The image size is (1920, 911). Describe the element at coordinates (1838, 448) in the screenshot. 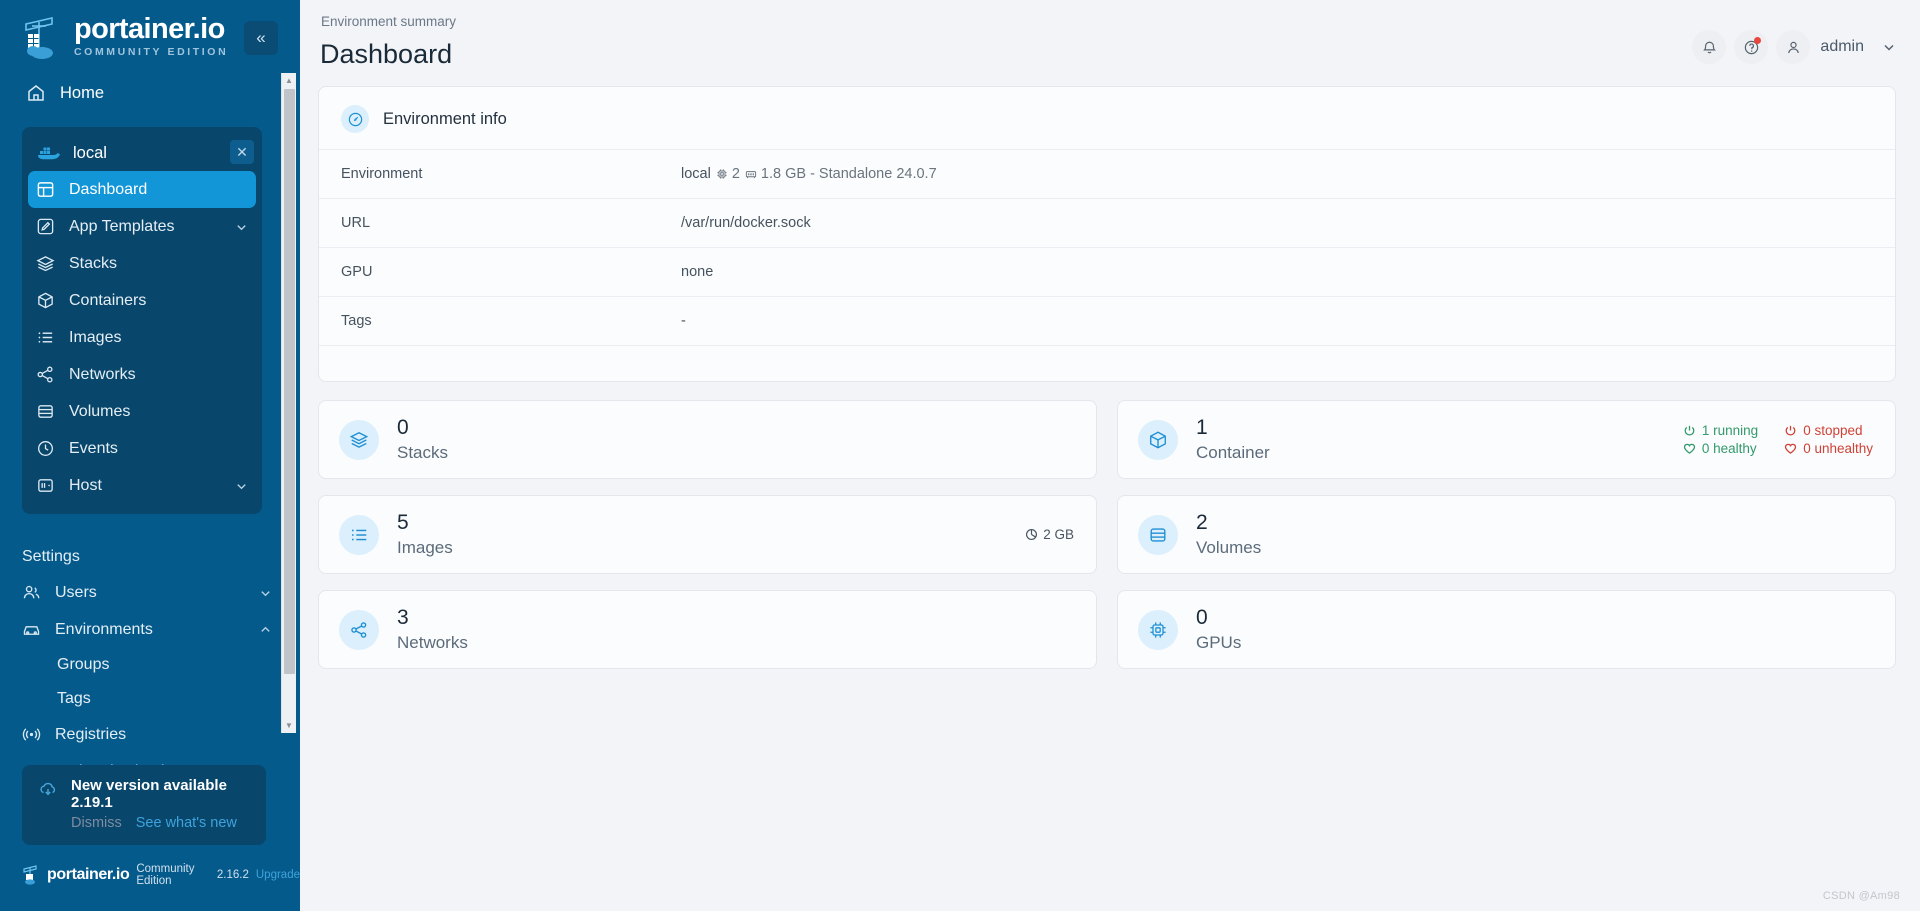

I see `status-unhealthy-label: 0 unhealthy` at that location.